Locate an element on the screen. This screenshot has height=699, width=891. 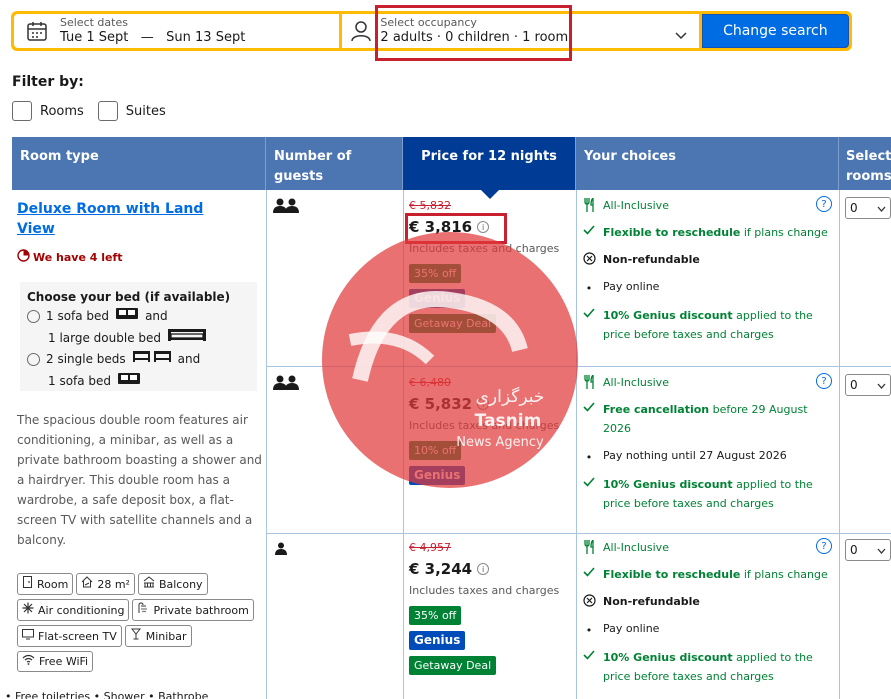
facility-label: Balcony is located at coordinates (180, 584).